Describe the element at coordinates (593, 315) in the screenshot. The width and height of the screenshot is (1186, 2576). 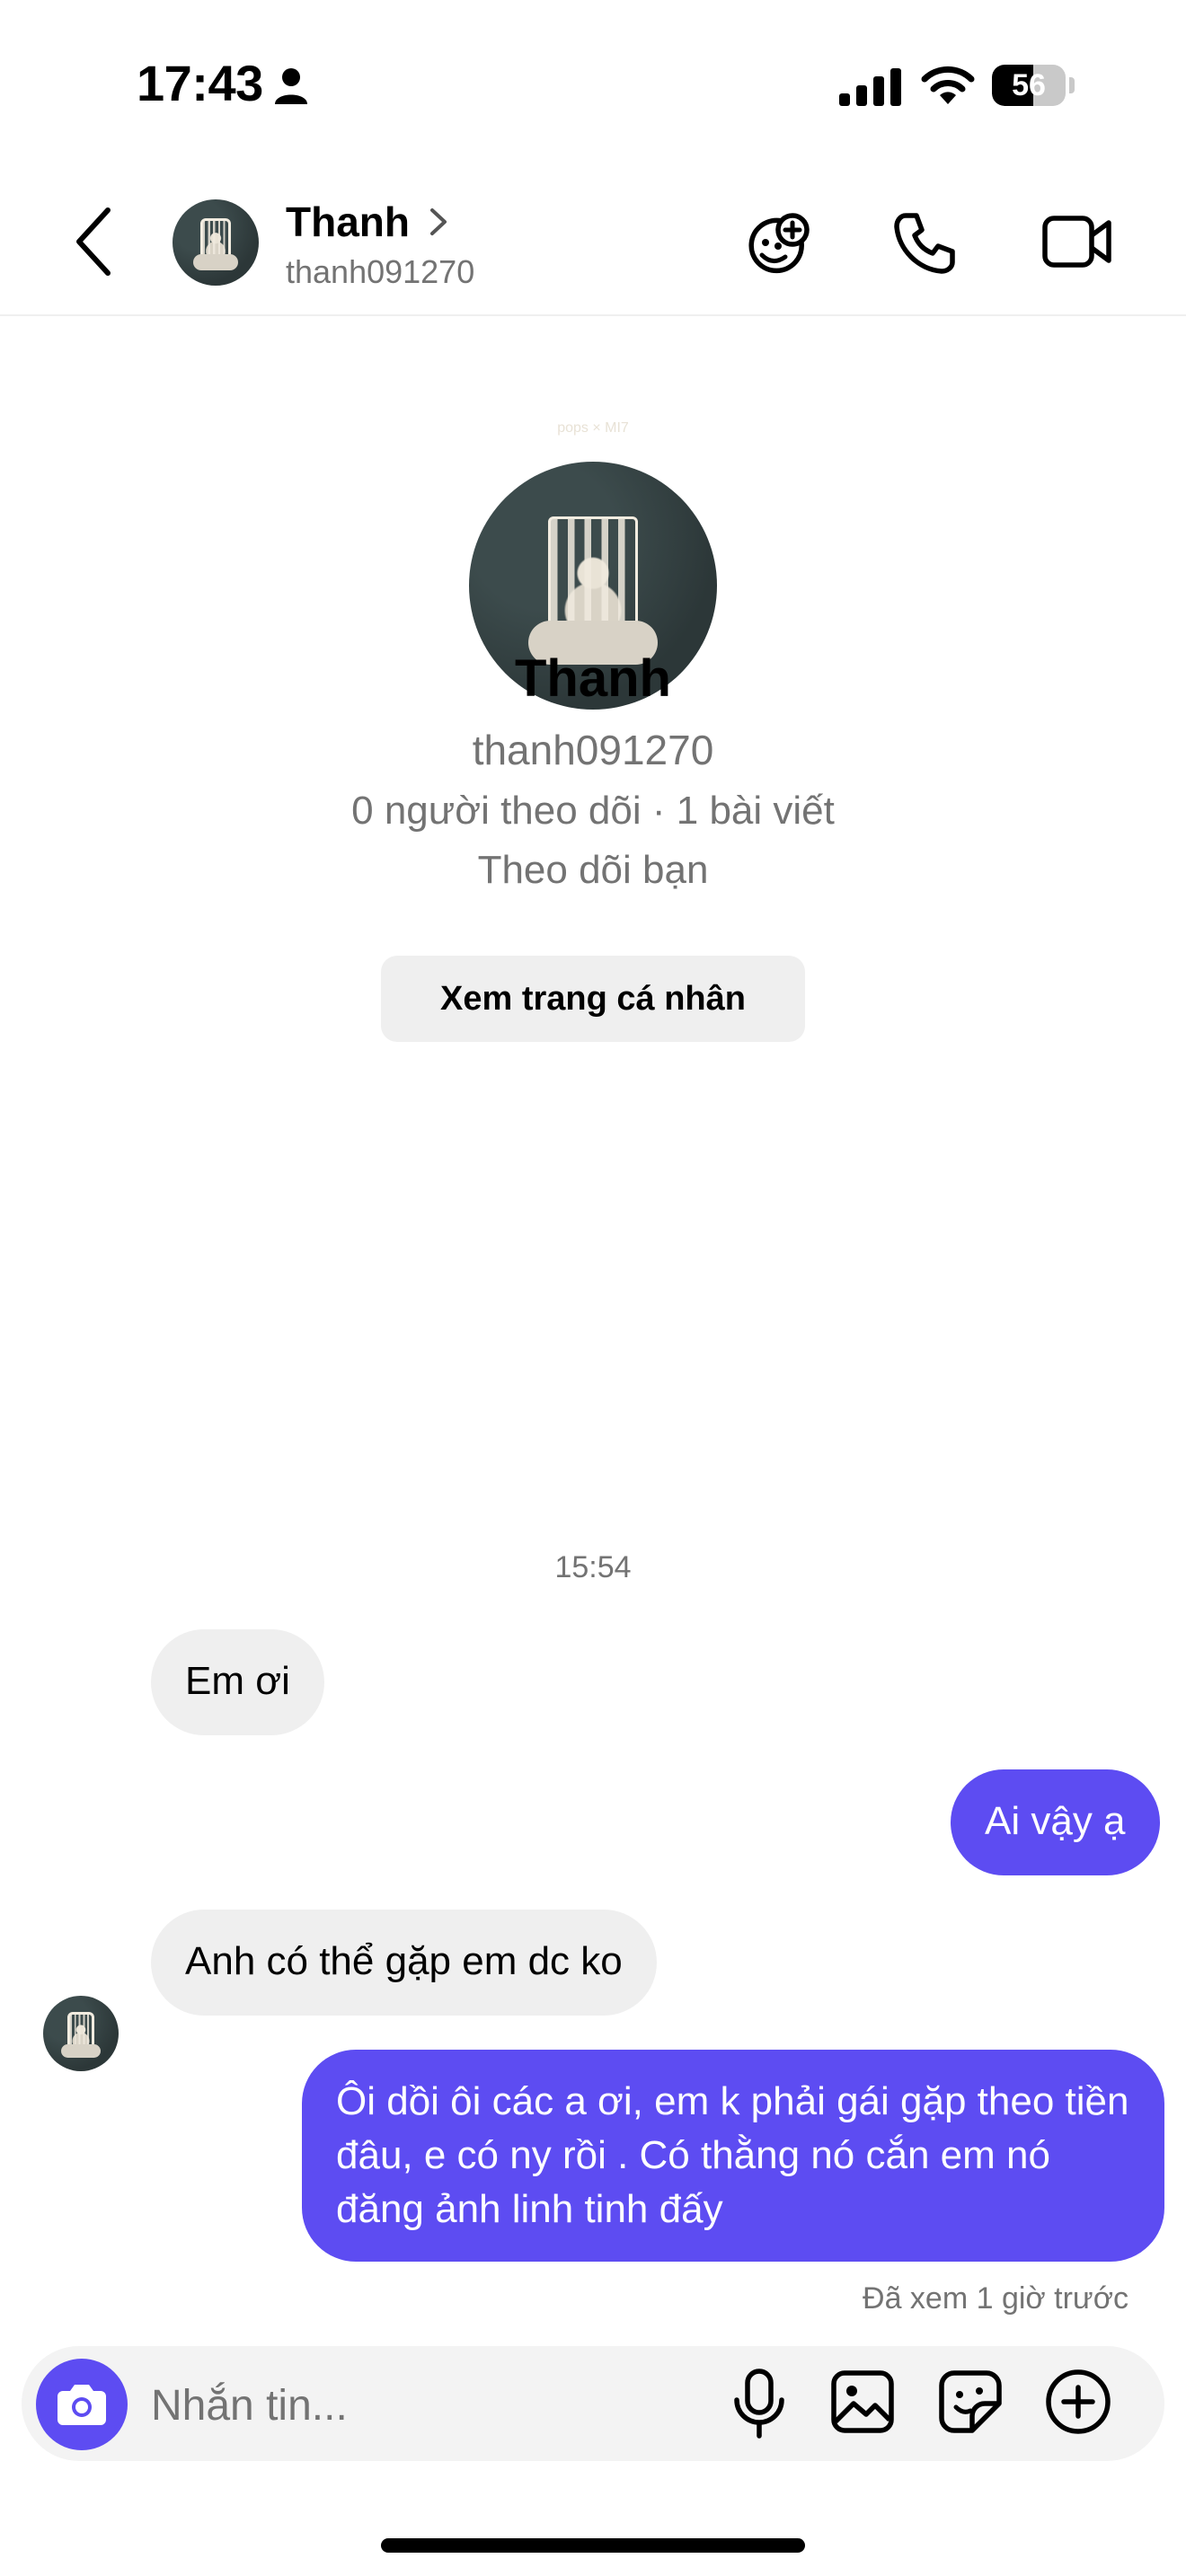
I see `header-divider` at that location.